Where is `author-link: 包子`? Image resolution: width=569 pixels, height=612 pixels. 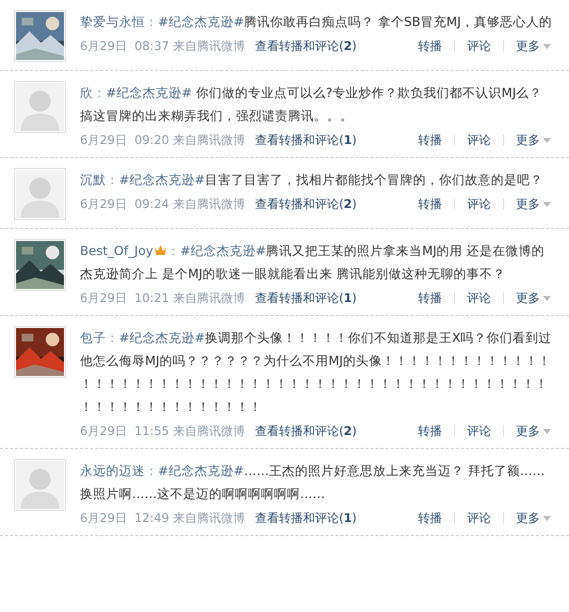
author-link: 包子 is located at coordinates (93, 337).